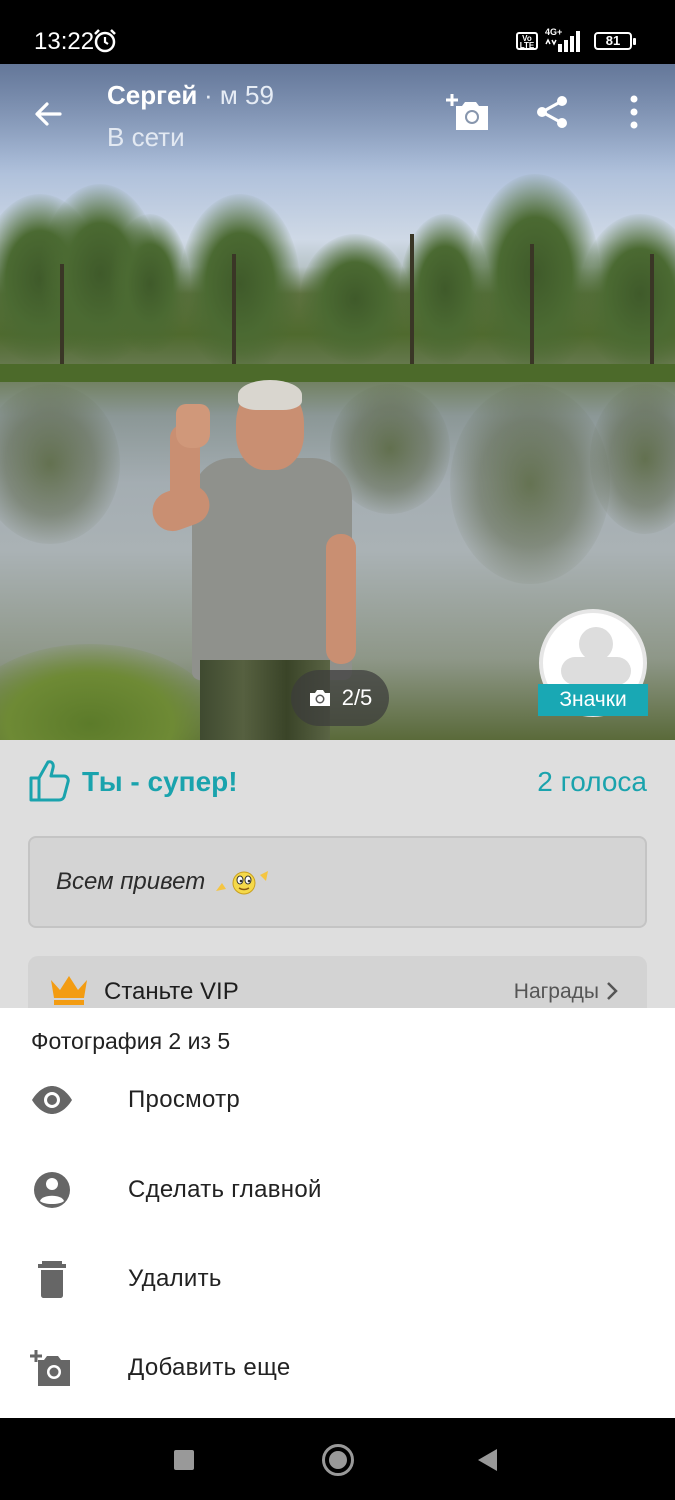  What do you see at coordinates (52, 1190) in the screenshot?
I see `account-circle-icon` at bounding box center [52, 1190].